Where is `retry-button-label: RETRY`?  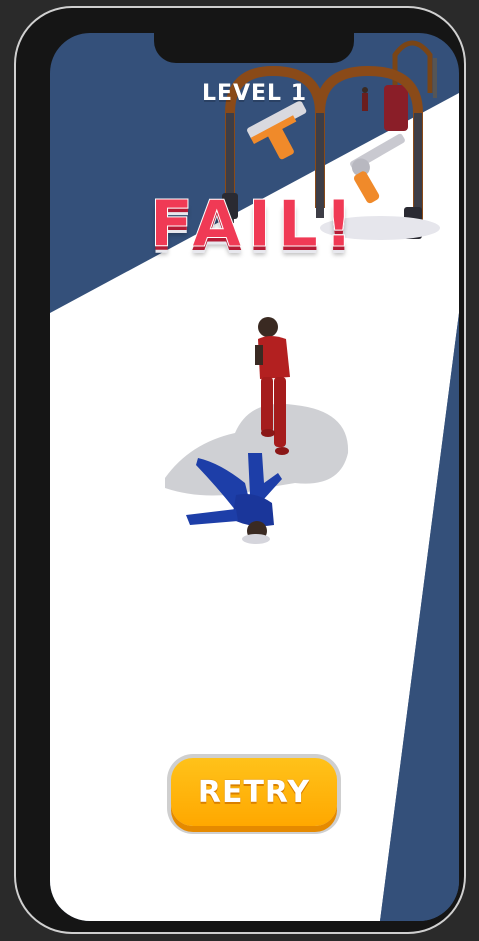
retry-button-label: RETRY is located at coordinates (254, 792).